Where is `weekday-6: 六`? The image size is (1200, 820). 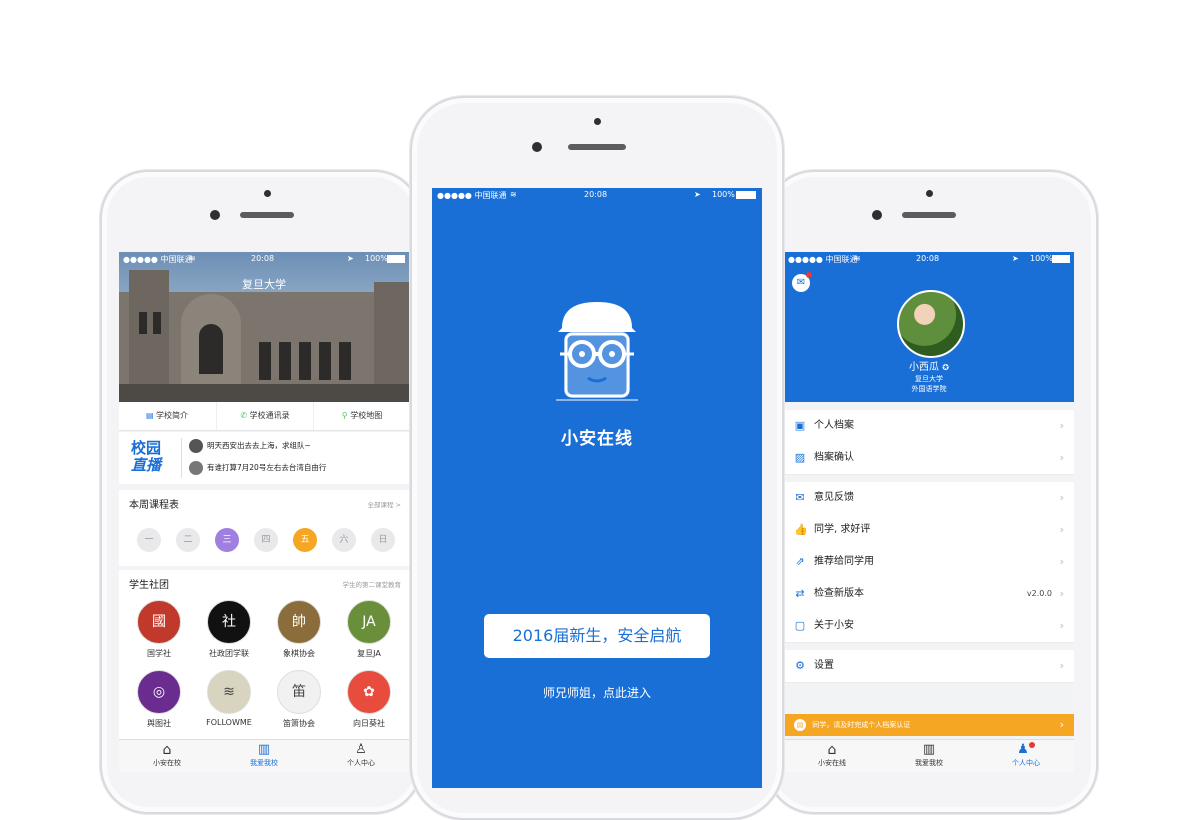
weekday-6: 六 is located at coordinates (344, 540).